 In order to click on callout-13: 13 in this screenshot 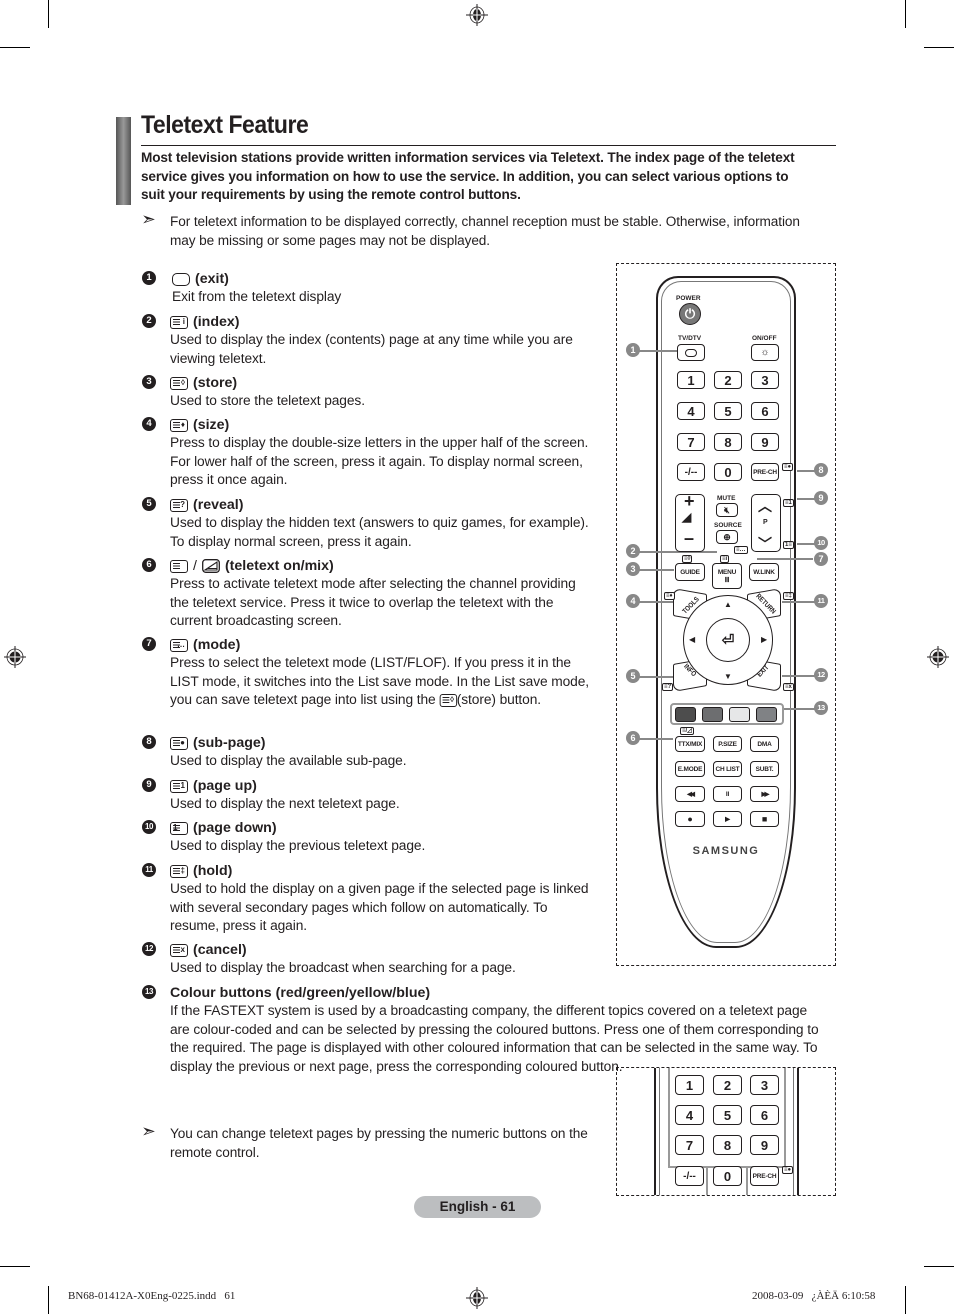, I will do `click(821, 708)`.